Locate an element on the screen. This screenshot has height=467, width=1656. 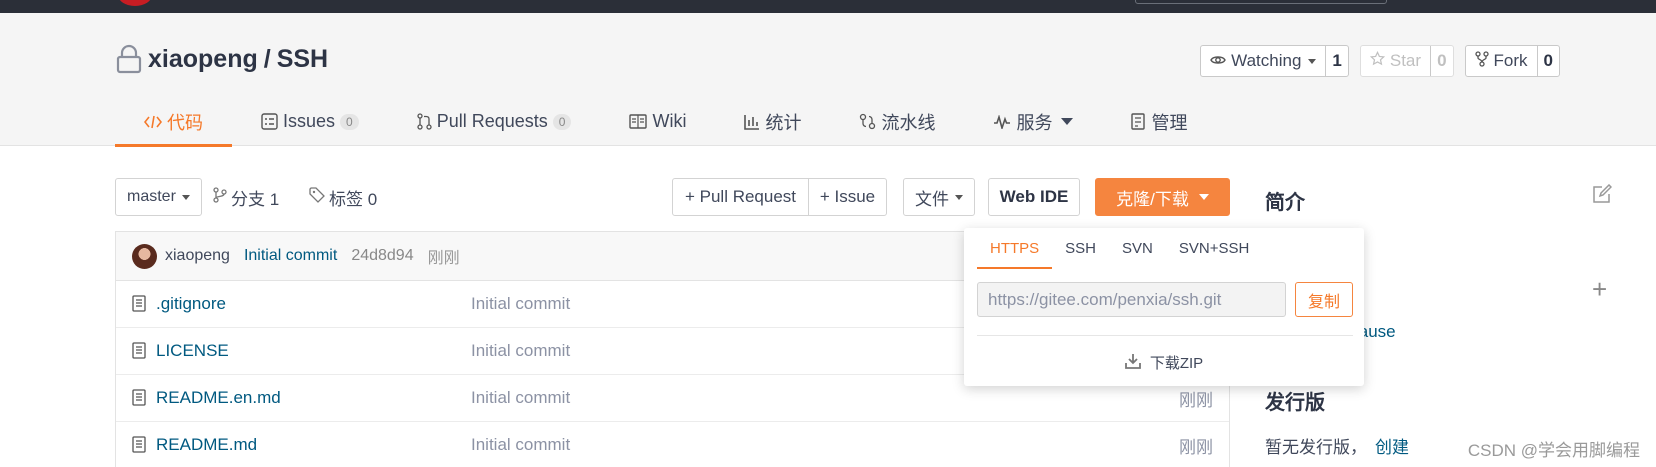
tab-label: 服务 is located at coordinates (1034, 122).